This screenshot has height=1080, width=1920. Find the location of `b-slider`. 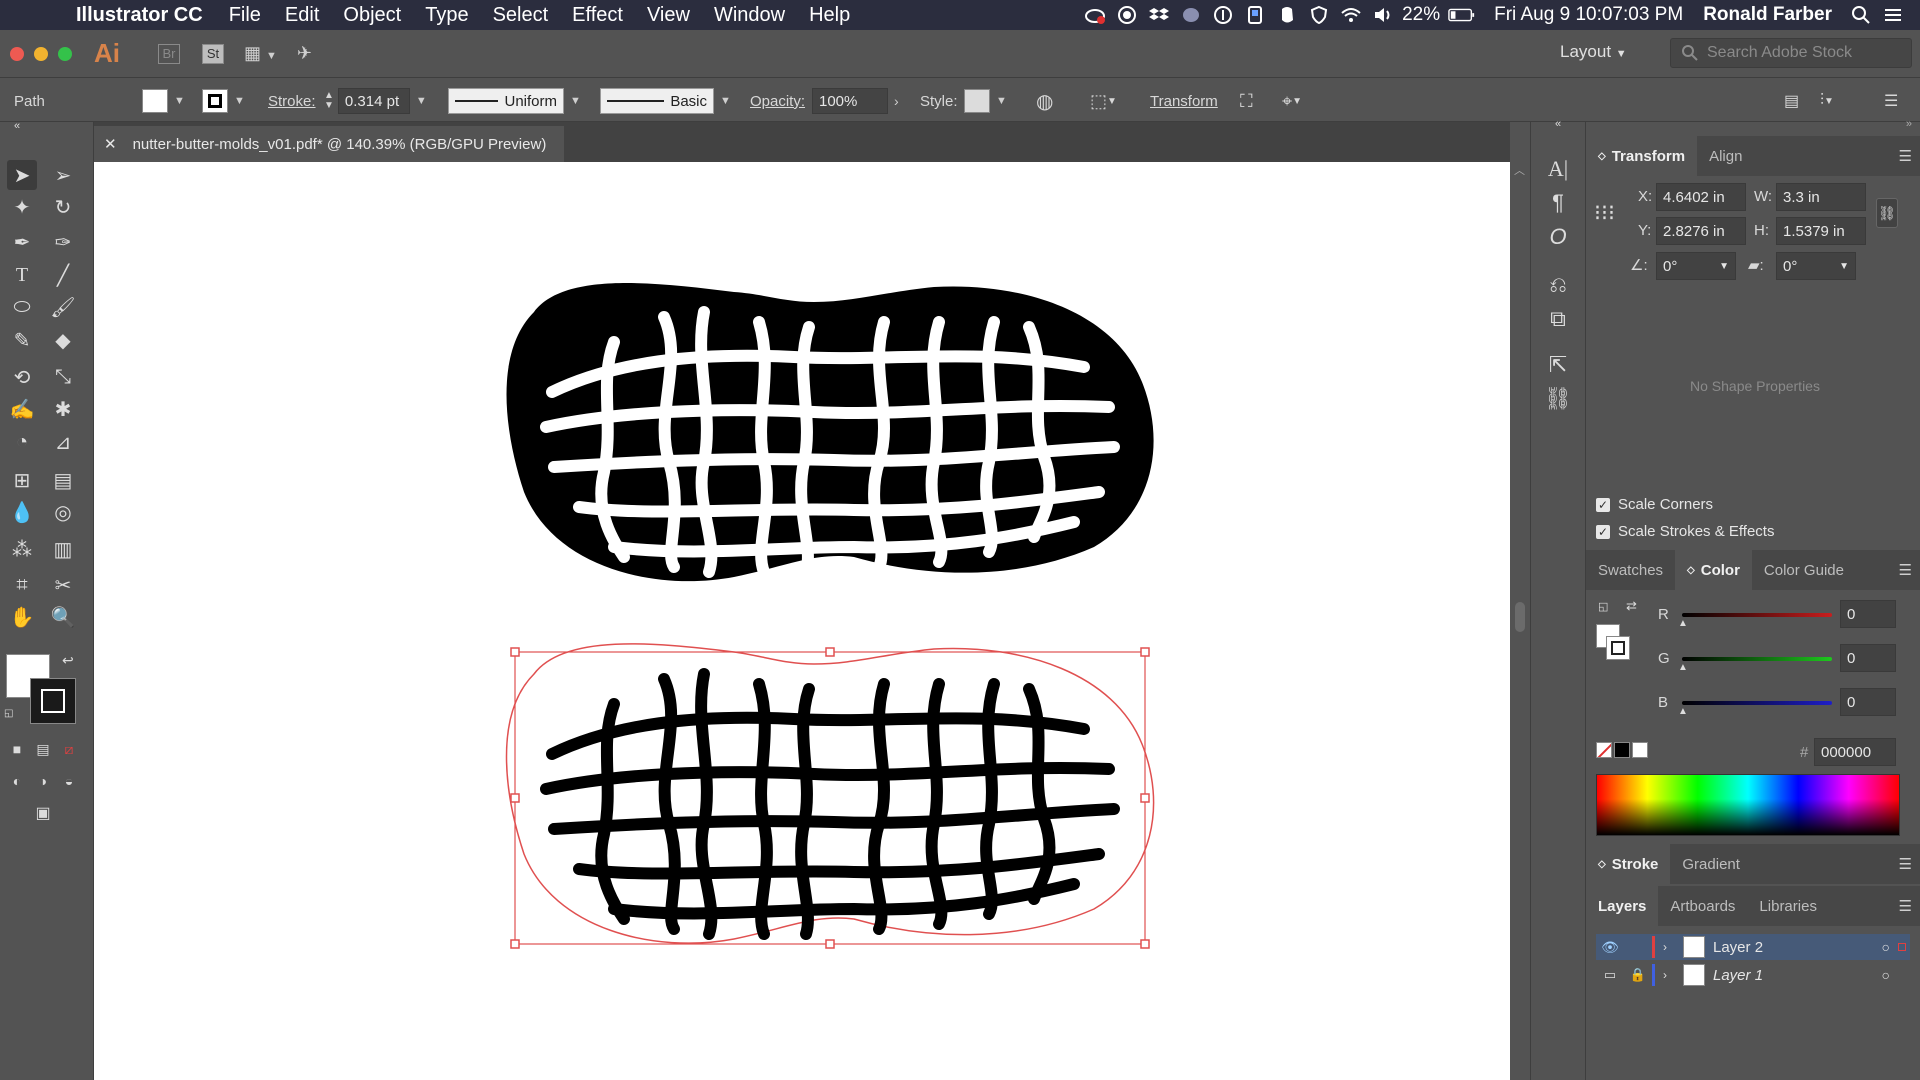

b-slider is located at coordinates (1757, 703).